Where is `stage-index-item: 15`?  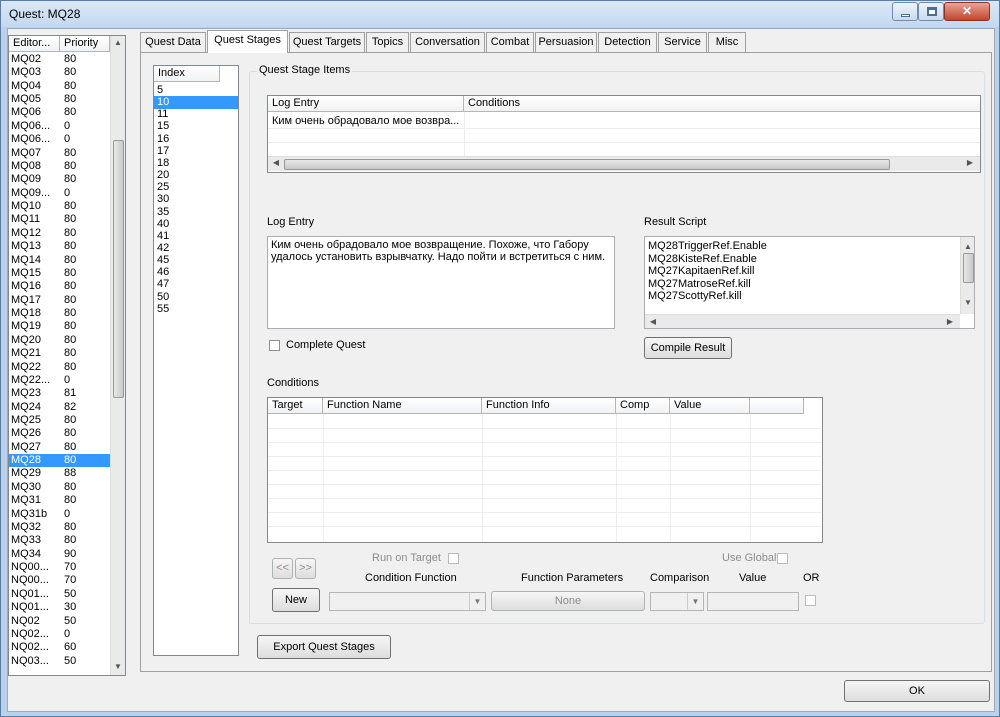 stage-index-item: 15 is located at coordinates (196, 126).